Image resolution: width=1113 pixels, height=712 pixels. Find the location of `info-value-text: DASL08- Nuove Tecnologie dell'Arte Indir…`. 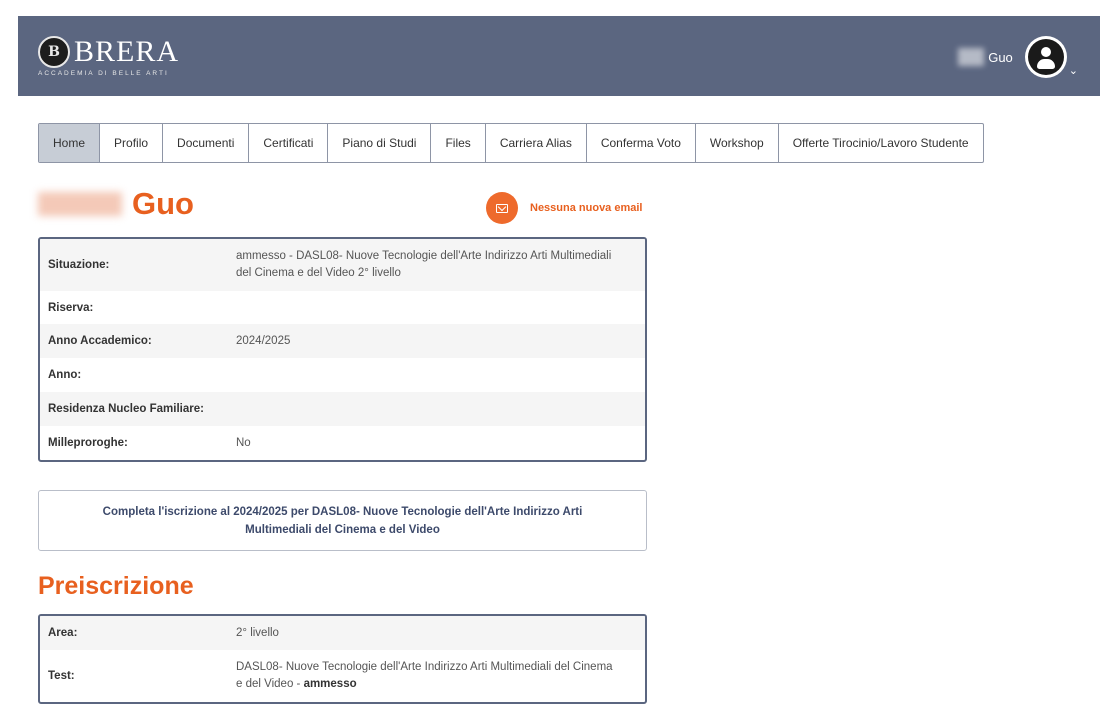

info-value-text: DASL08- Nuove Tecnologie dell'Arte Indir… is located at coordinates (424, 675).